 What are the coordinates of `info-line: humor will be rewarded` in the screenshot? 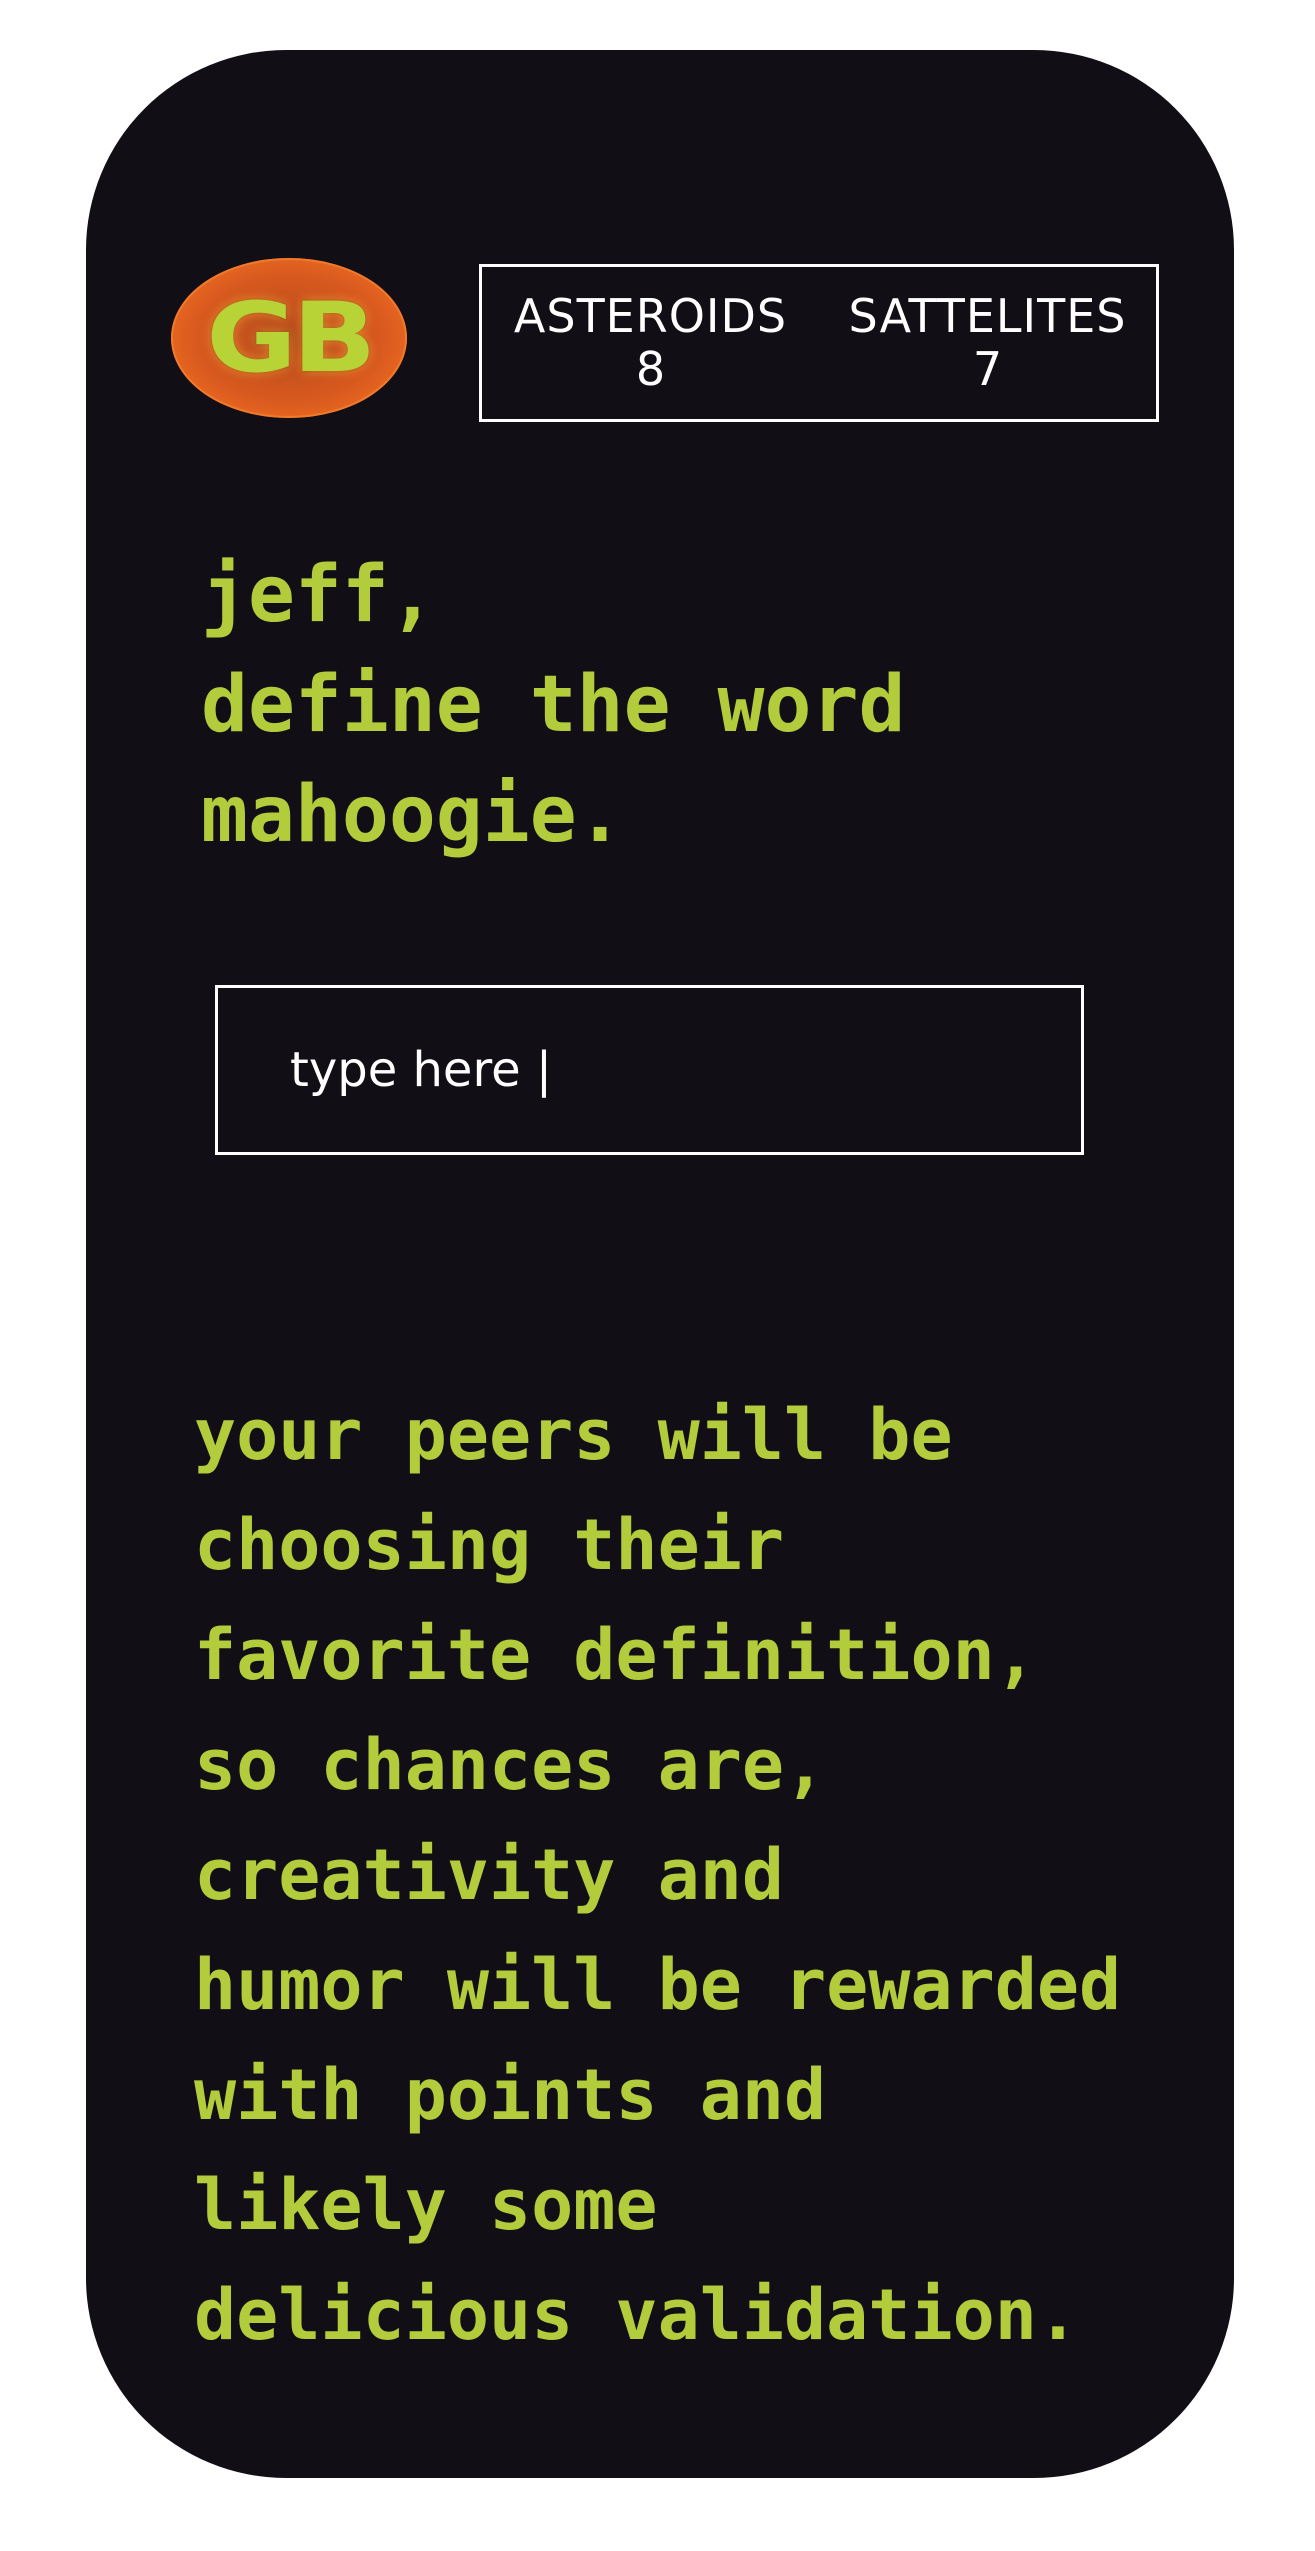 It's located at (658, 1985).